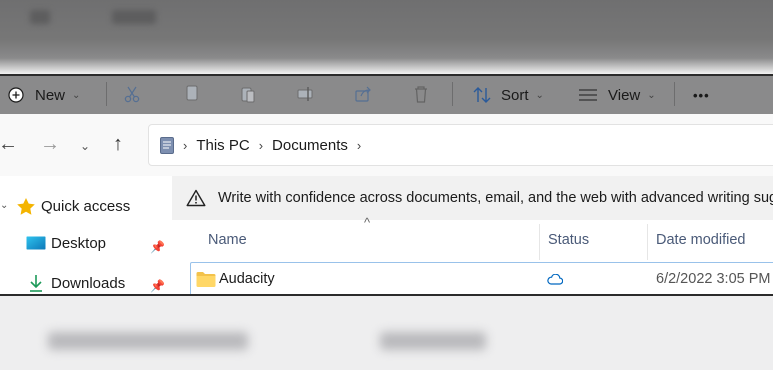 The width and height of the screenshot is (773, 370). I want to click on sidebar-item-label: Quick access, so click(86, 206).